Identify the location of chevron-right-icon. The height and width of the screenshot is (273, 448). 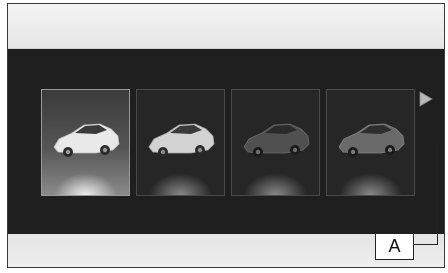
(426, 99).